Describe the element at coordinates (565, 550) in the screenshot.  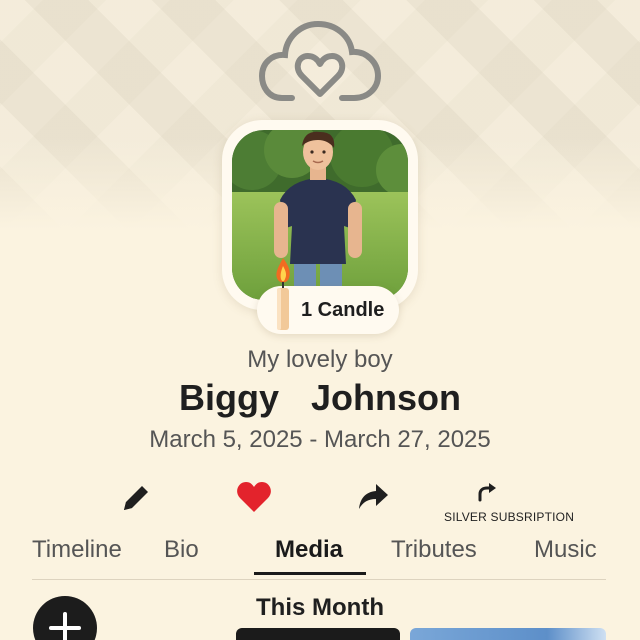
I see `tab-music: Music` at that location.